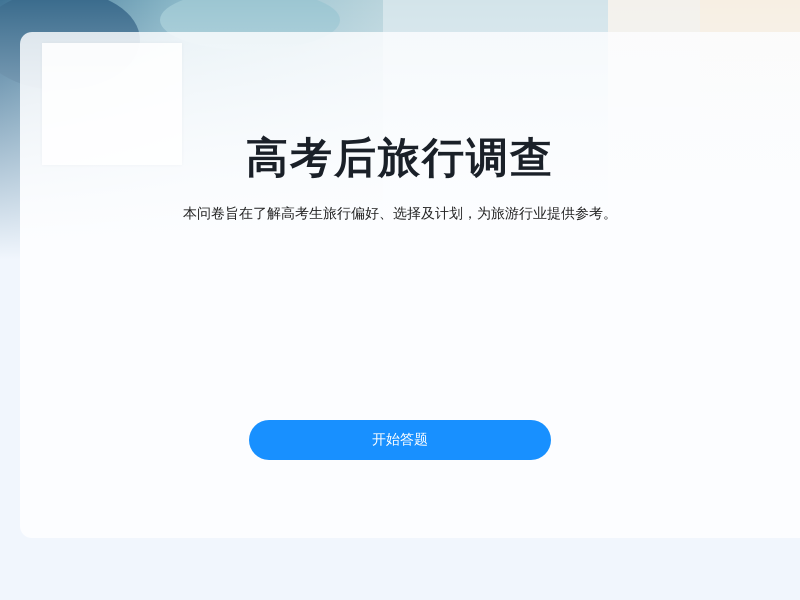  What do you see at coordinates (400, 214) in the screenshot?
I see `survey-description: 本问卷旨在了解高考生旅行偏好、选择及计划，为旅游行业提供参考。` at bounding box center [400, 214].